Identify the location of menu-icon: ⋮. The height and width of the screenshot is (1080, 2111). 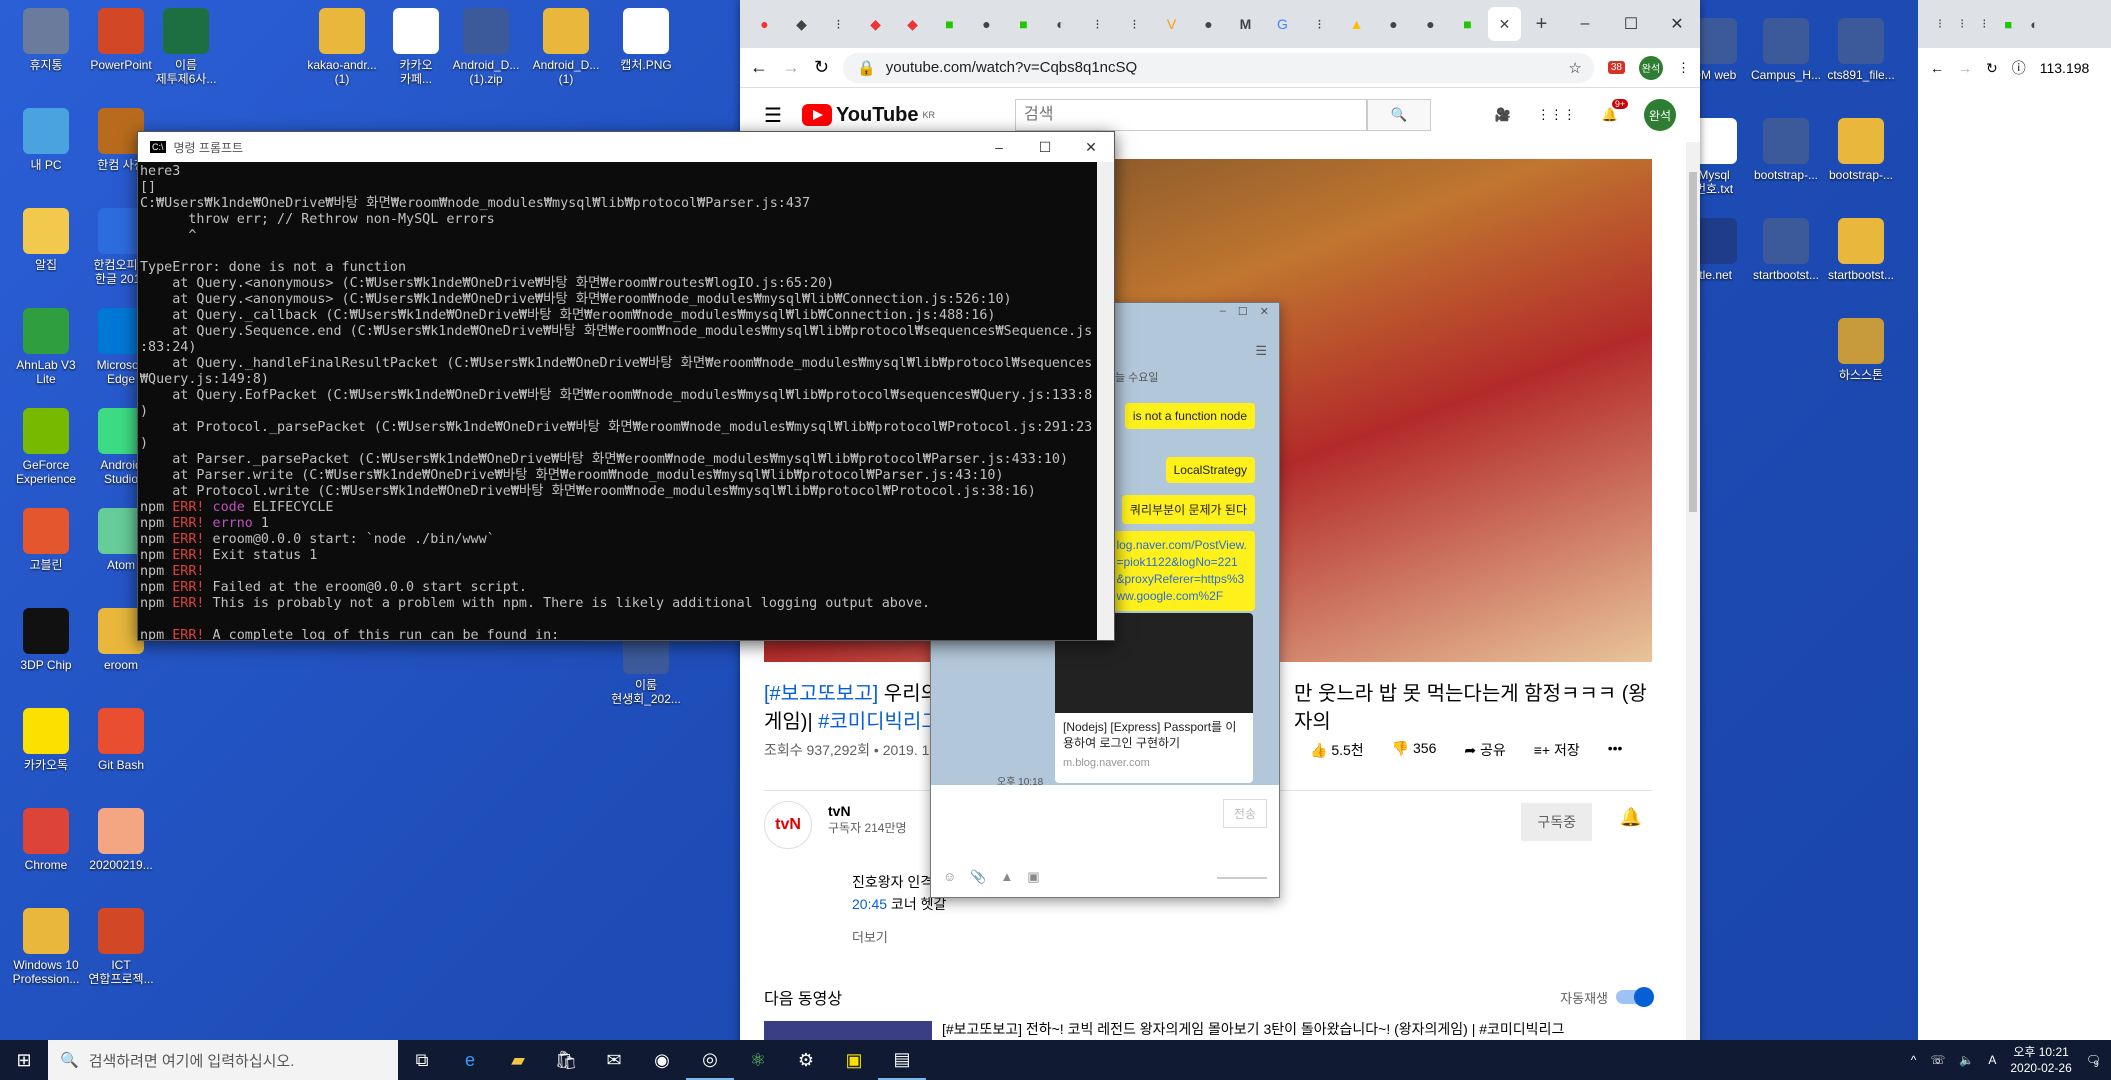
(1683, 68).